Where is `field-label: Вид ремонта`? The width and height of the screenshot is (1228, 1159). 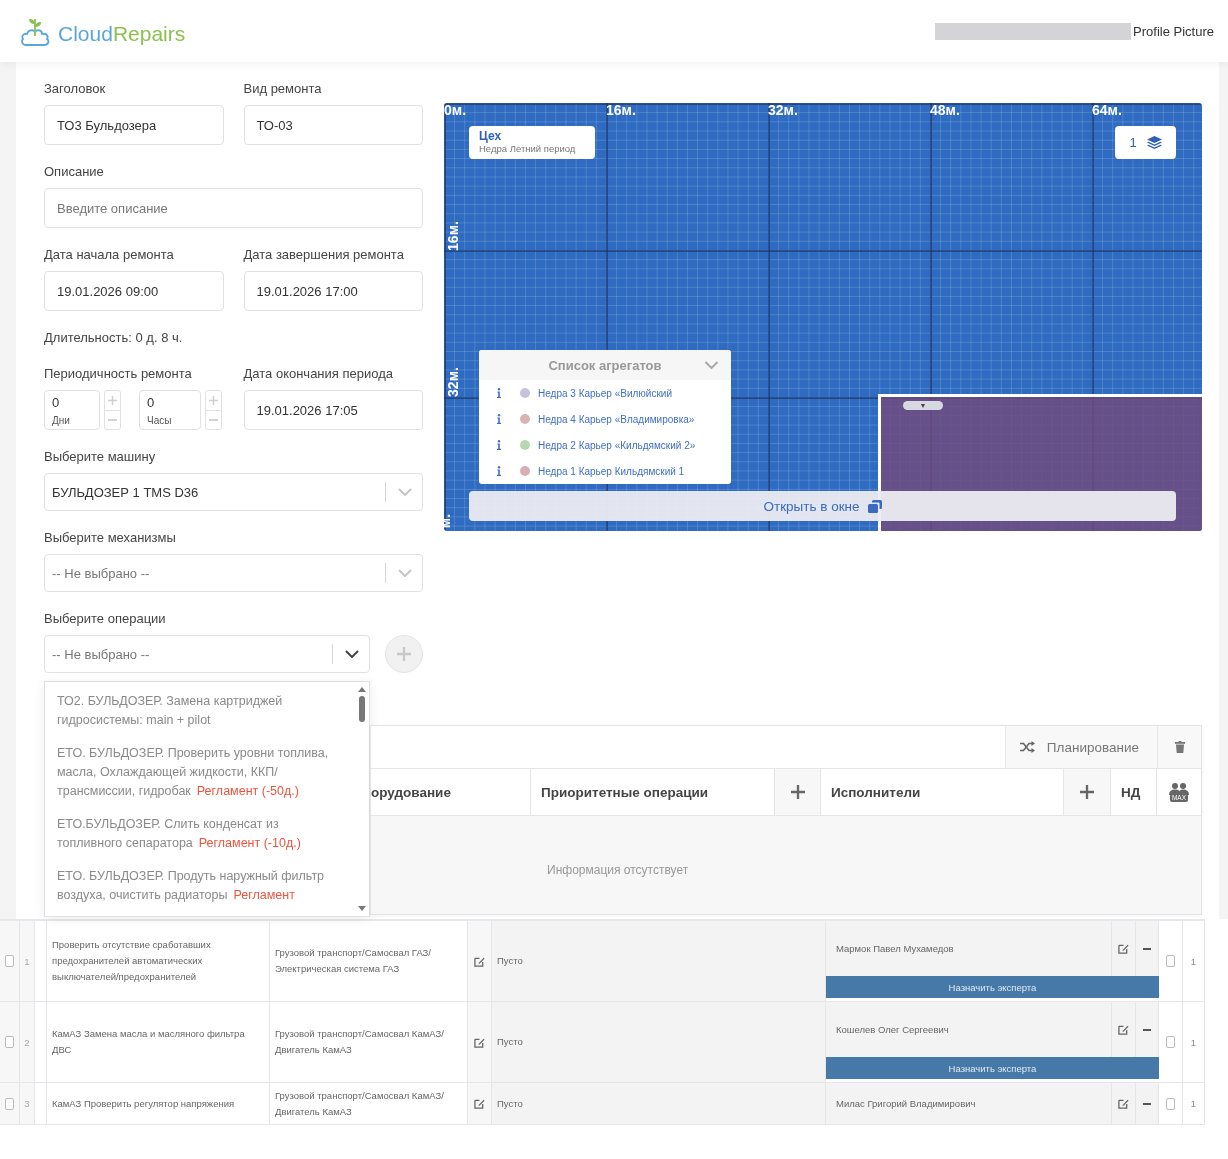
field-label: Вид ремонта is located at coordinates (282, 89).